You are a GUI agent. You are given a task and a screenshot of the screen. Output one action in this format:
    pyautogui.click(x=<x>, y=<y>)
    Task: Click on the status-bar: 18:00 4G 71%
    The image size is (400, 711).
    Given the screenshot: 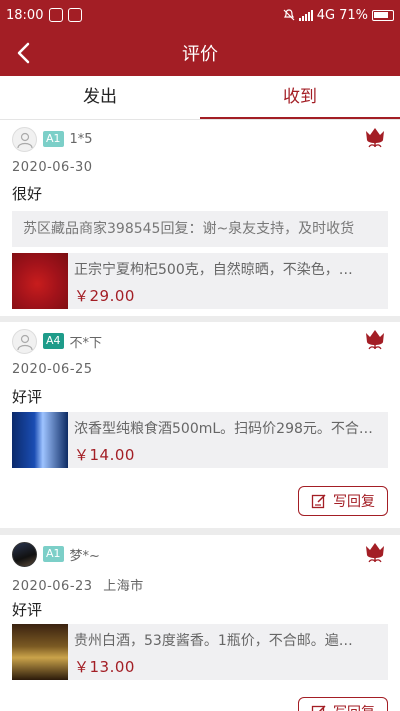 What is the action you would take?
    pyautogui.click(x=200, y=15)
    